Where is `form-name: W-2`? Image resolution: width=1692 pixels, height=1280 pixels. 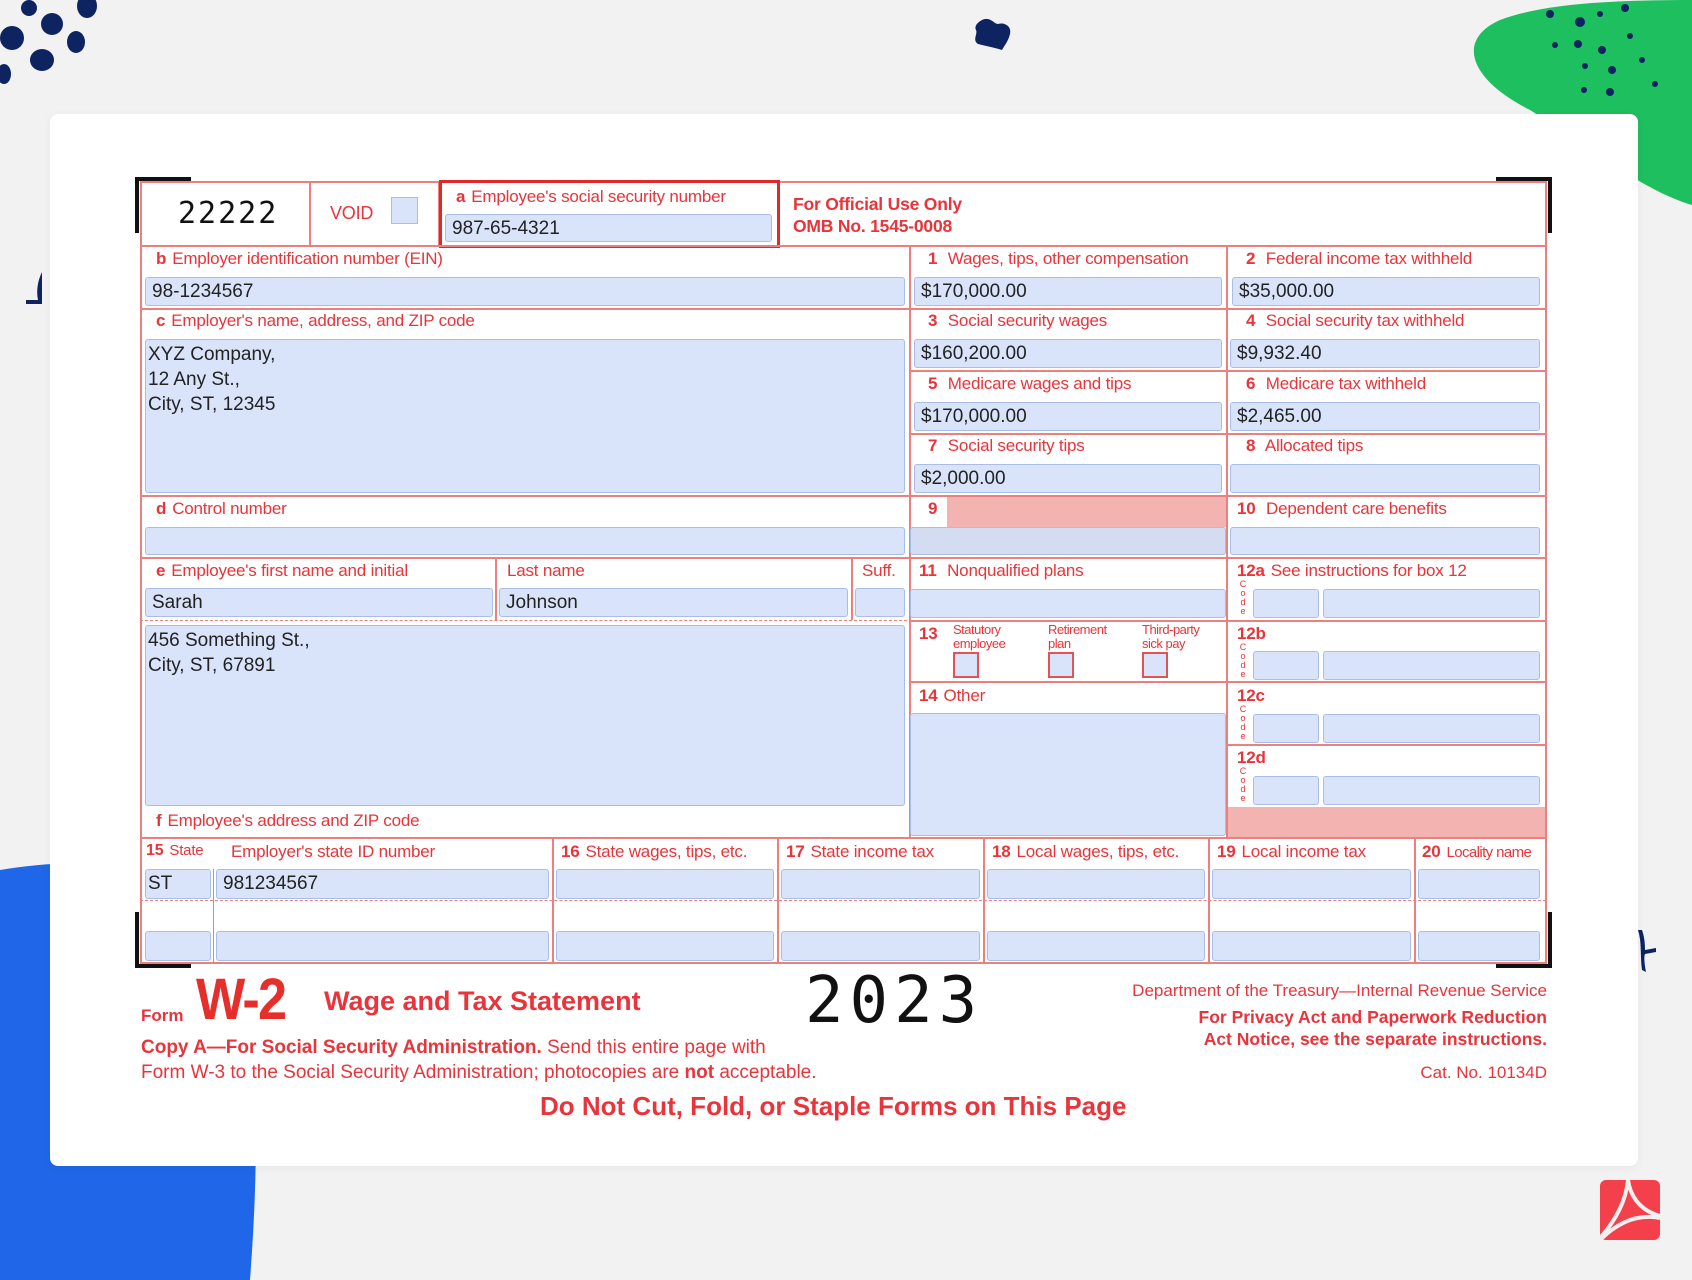
form-name: W-2 is located at coordinates (241, 999).